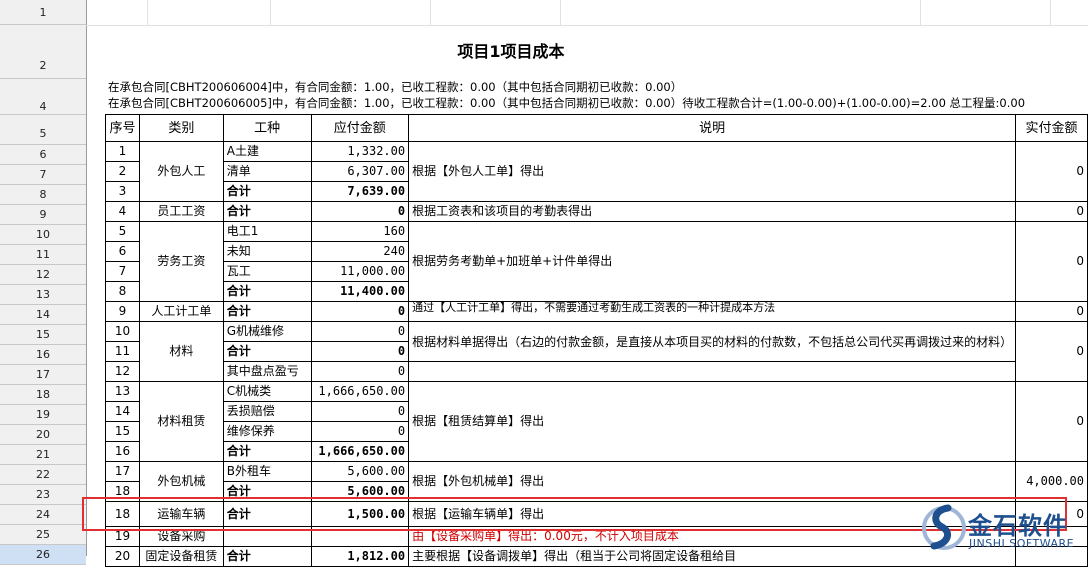 This screenshot has height=567, width=1088. What do you see at coordinates (712, 211) in the screenshot?
I see `desc-cell: 根据工资表和该项目的考勤表得出` at bounding box center [712, 211].